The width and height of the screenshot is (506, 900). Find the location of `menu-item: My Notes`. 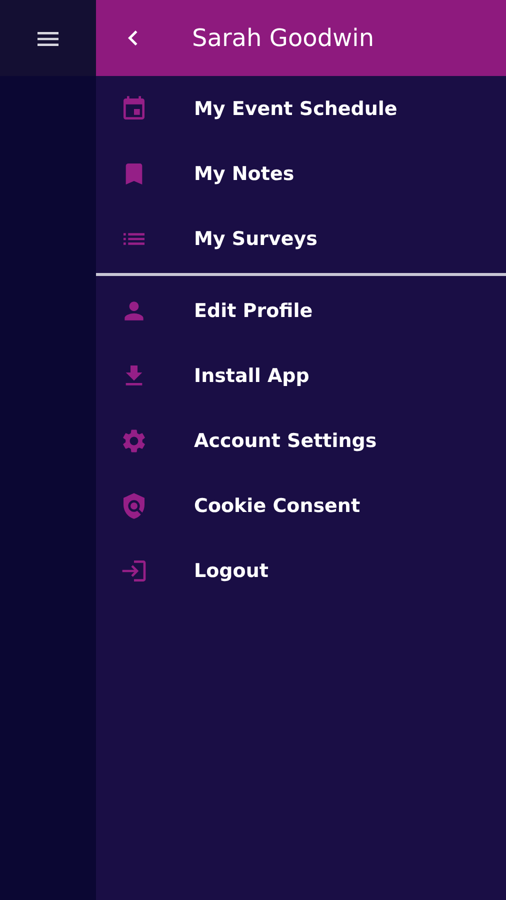

menu-item: My Notes is located at coordinates (301, 173).